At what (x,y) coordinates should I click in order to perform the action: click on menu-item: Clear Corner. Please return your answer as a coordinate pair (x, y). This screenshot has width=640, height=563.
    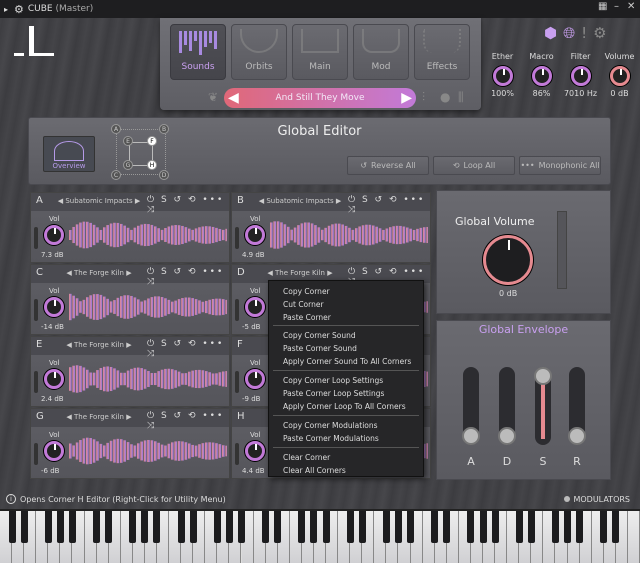
    Looking at the image, I should click on (306, 457).